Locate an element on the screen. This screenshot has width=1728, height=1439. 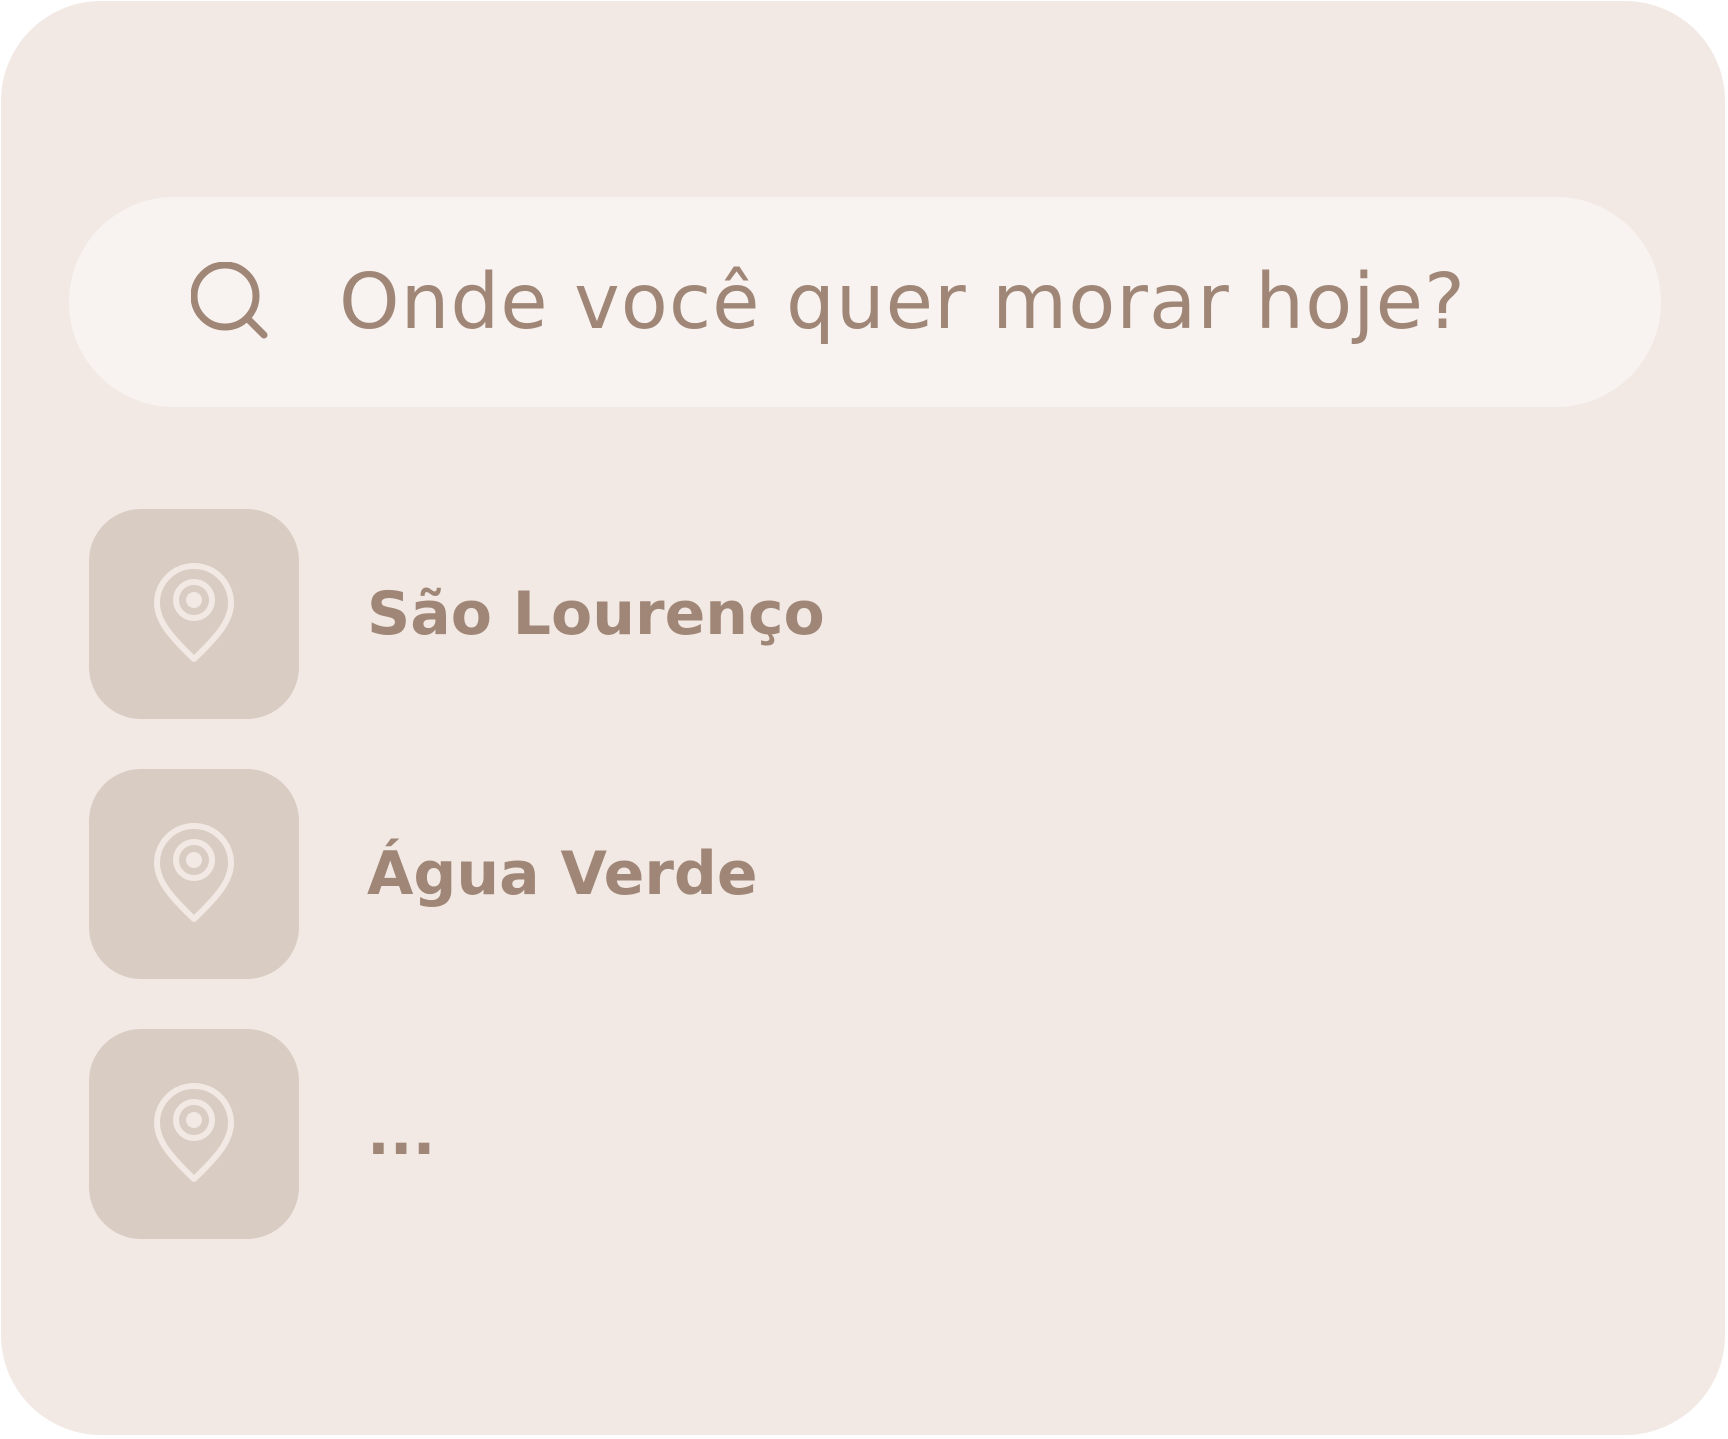
location-item-label: São Lourenço is located at coordinates (596, 614).